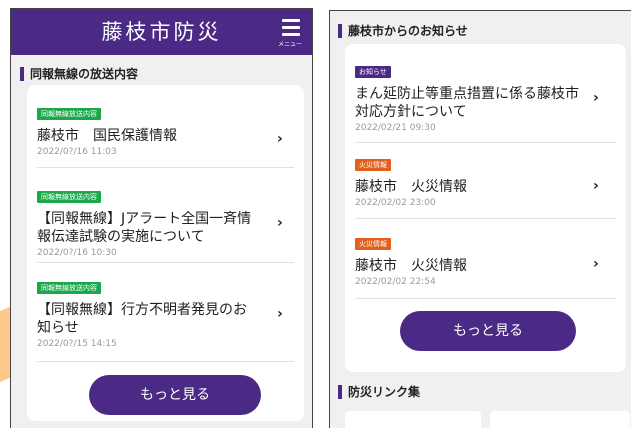  I want to click on list-item: 火災情報 藤枝市 火災情報 2022/02/02 22:54, so click(465, 259).